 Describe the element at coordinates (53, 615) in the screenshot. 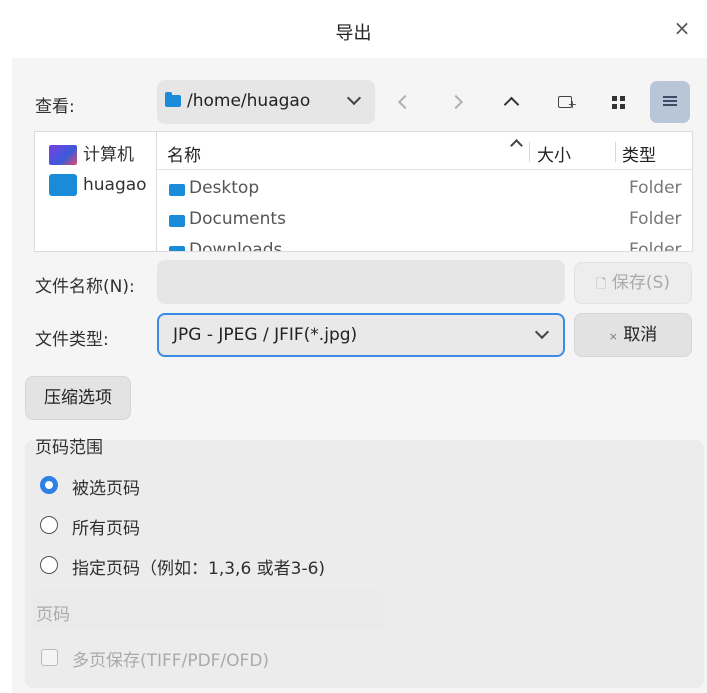

I see `page-label: 页码` at that location.